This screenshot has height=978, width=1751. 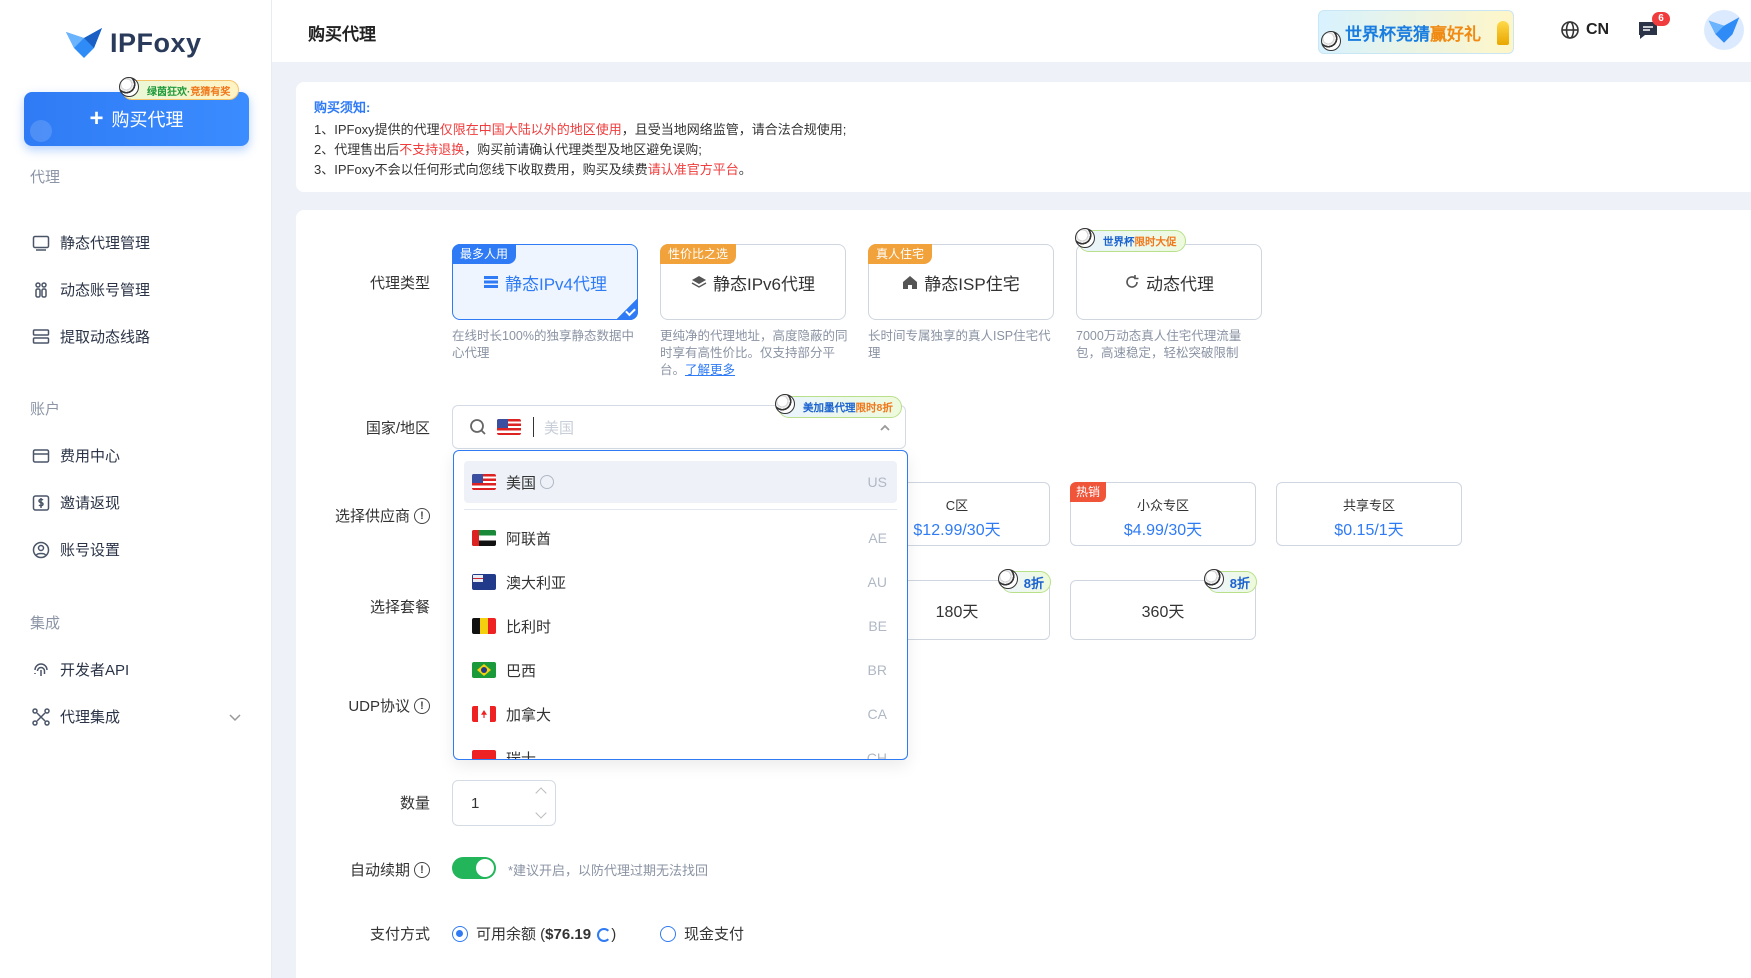 I want to click on provider-name: 共享专区, so click(x=1368, y=505).